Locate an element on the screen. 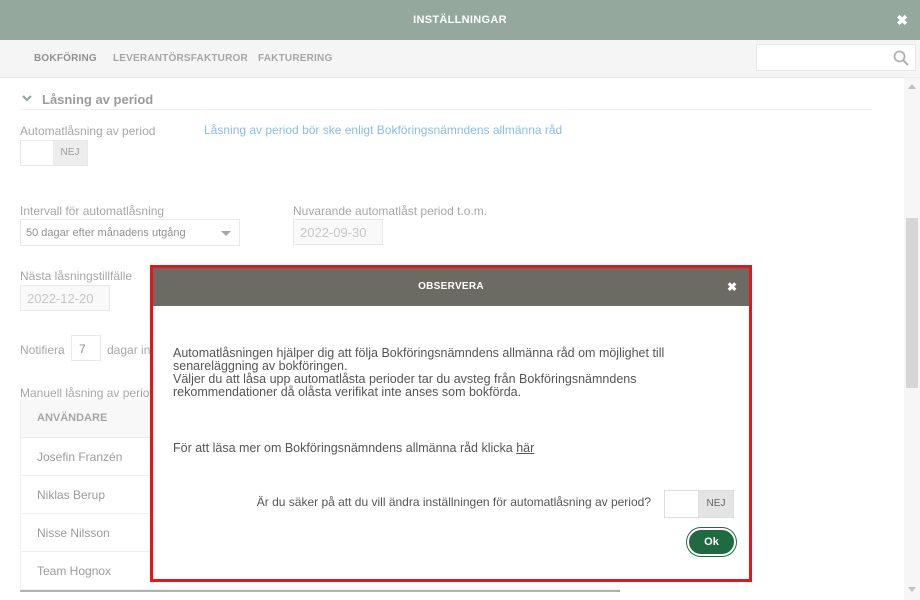  dialog-header: OBSERVERA ✖ is located at coordinates (451, 287).